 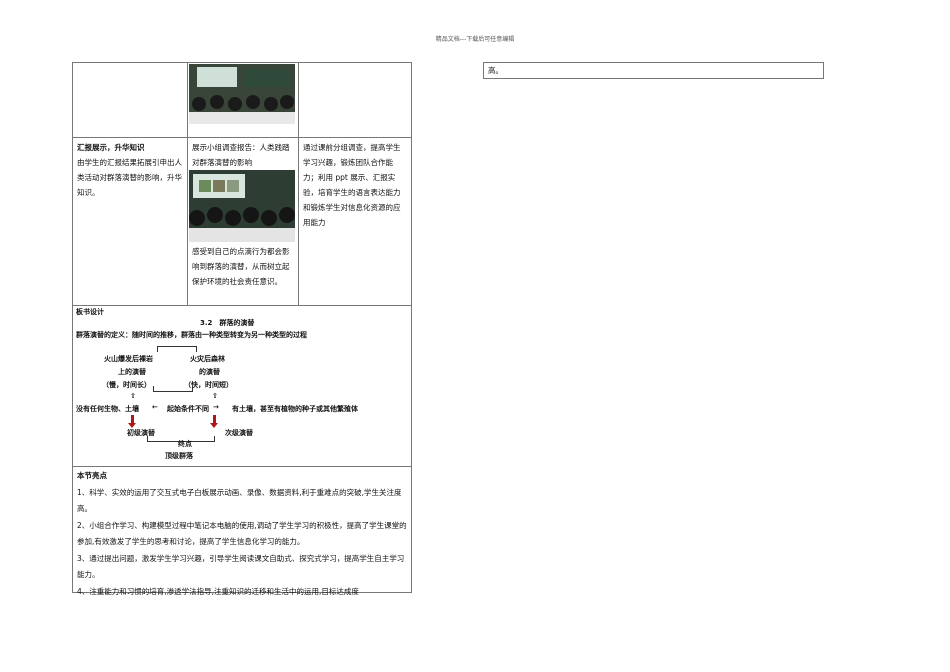 What do you see at coordinates (495, 70) in the screenshot?
I see `continued-text: 高。` at bounding box center [495, 70].